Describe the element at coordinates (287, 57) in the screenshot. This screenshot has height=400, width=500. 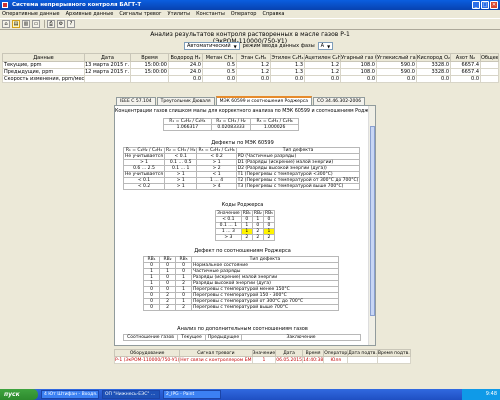
I see `column-header: Этилен C₂H₄` at that location.